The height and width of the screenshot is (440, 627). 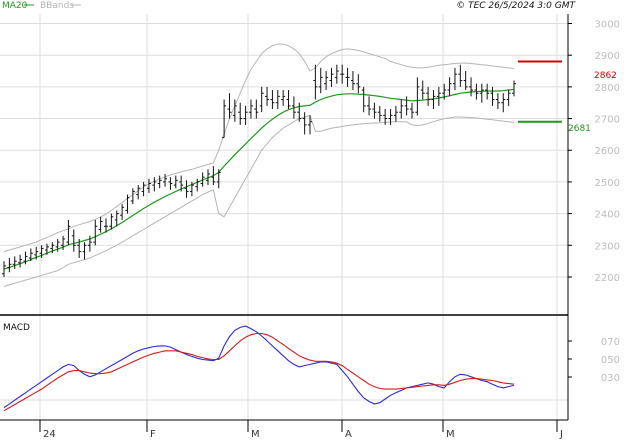 I want to click on y-tick-label: 2600, so click(x=607, y=151).